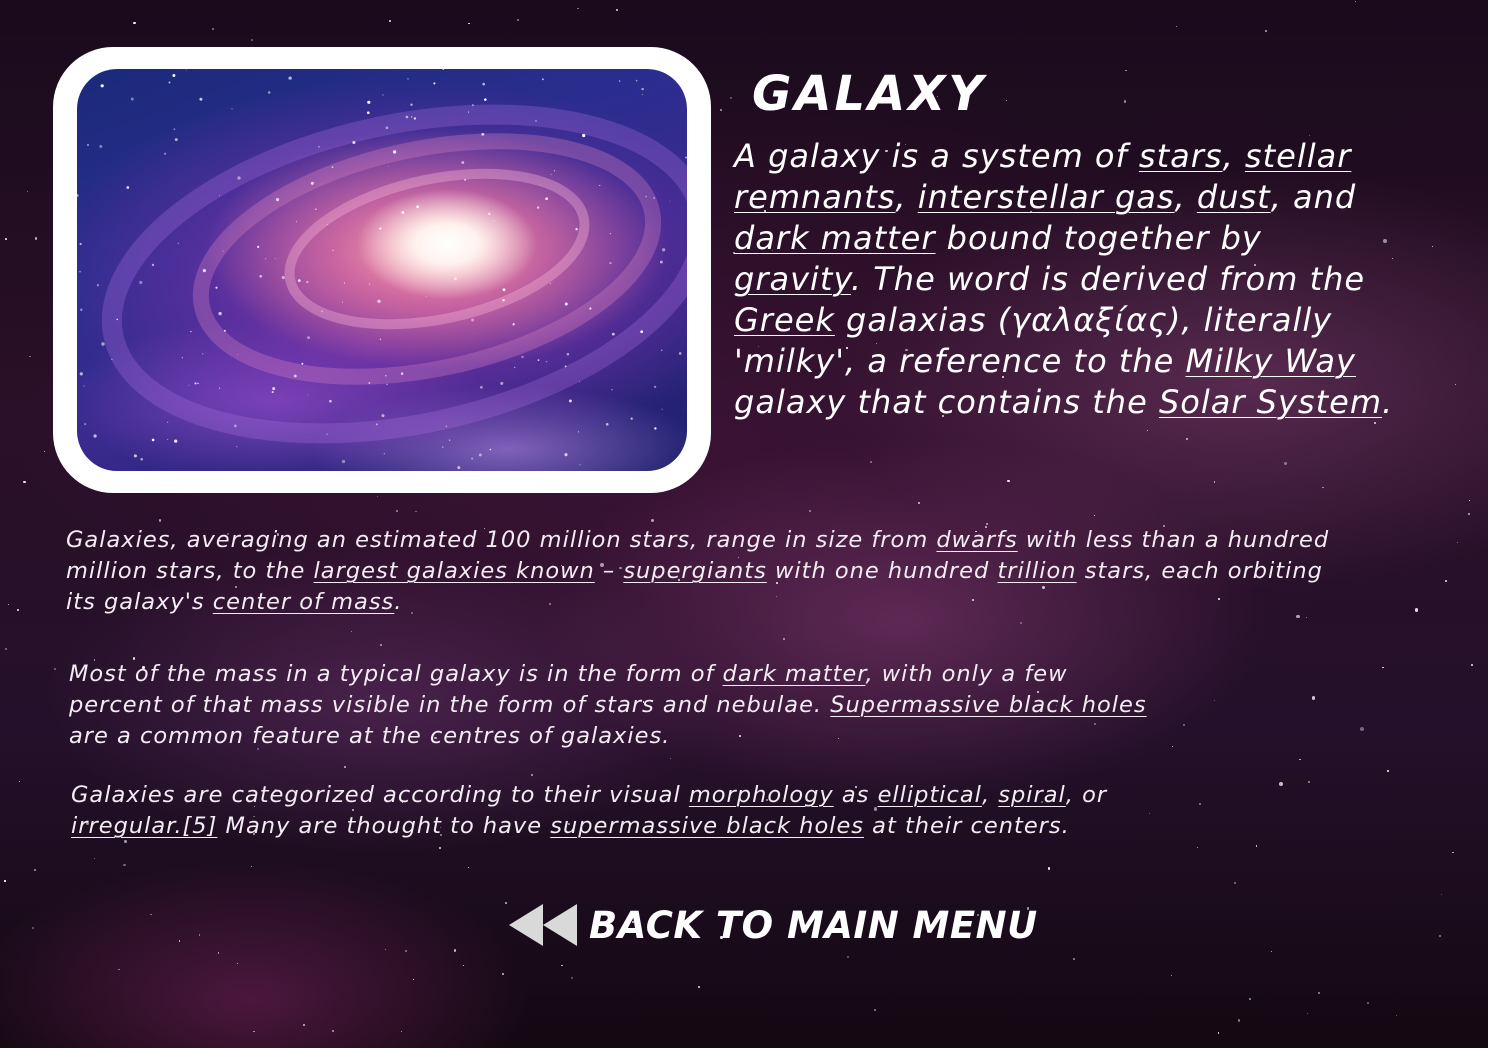 The width and height of the screenshot is (1488, 1048). What do you see at coordinates (1086, 795) in the screenshot?
I see `paragraph-text: , or` at bounding box center [1086, 795].